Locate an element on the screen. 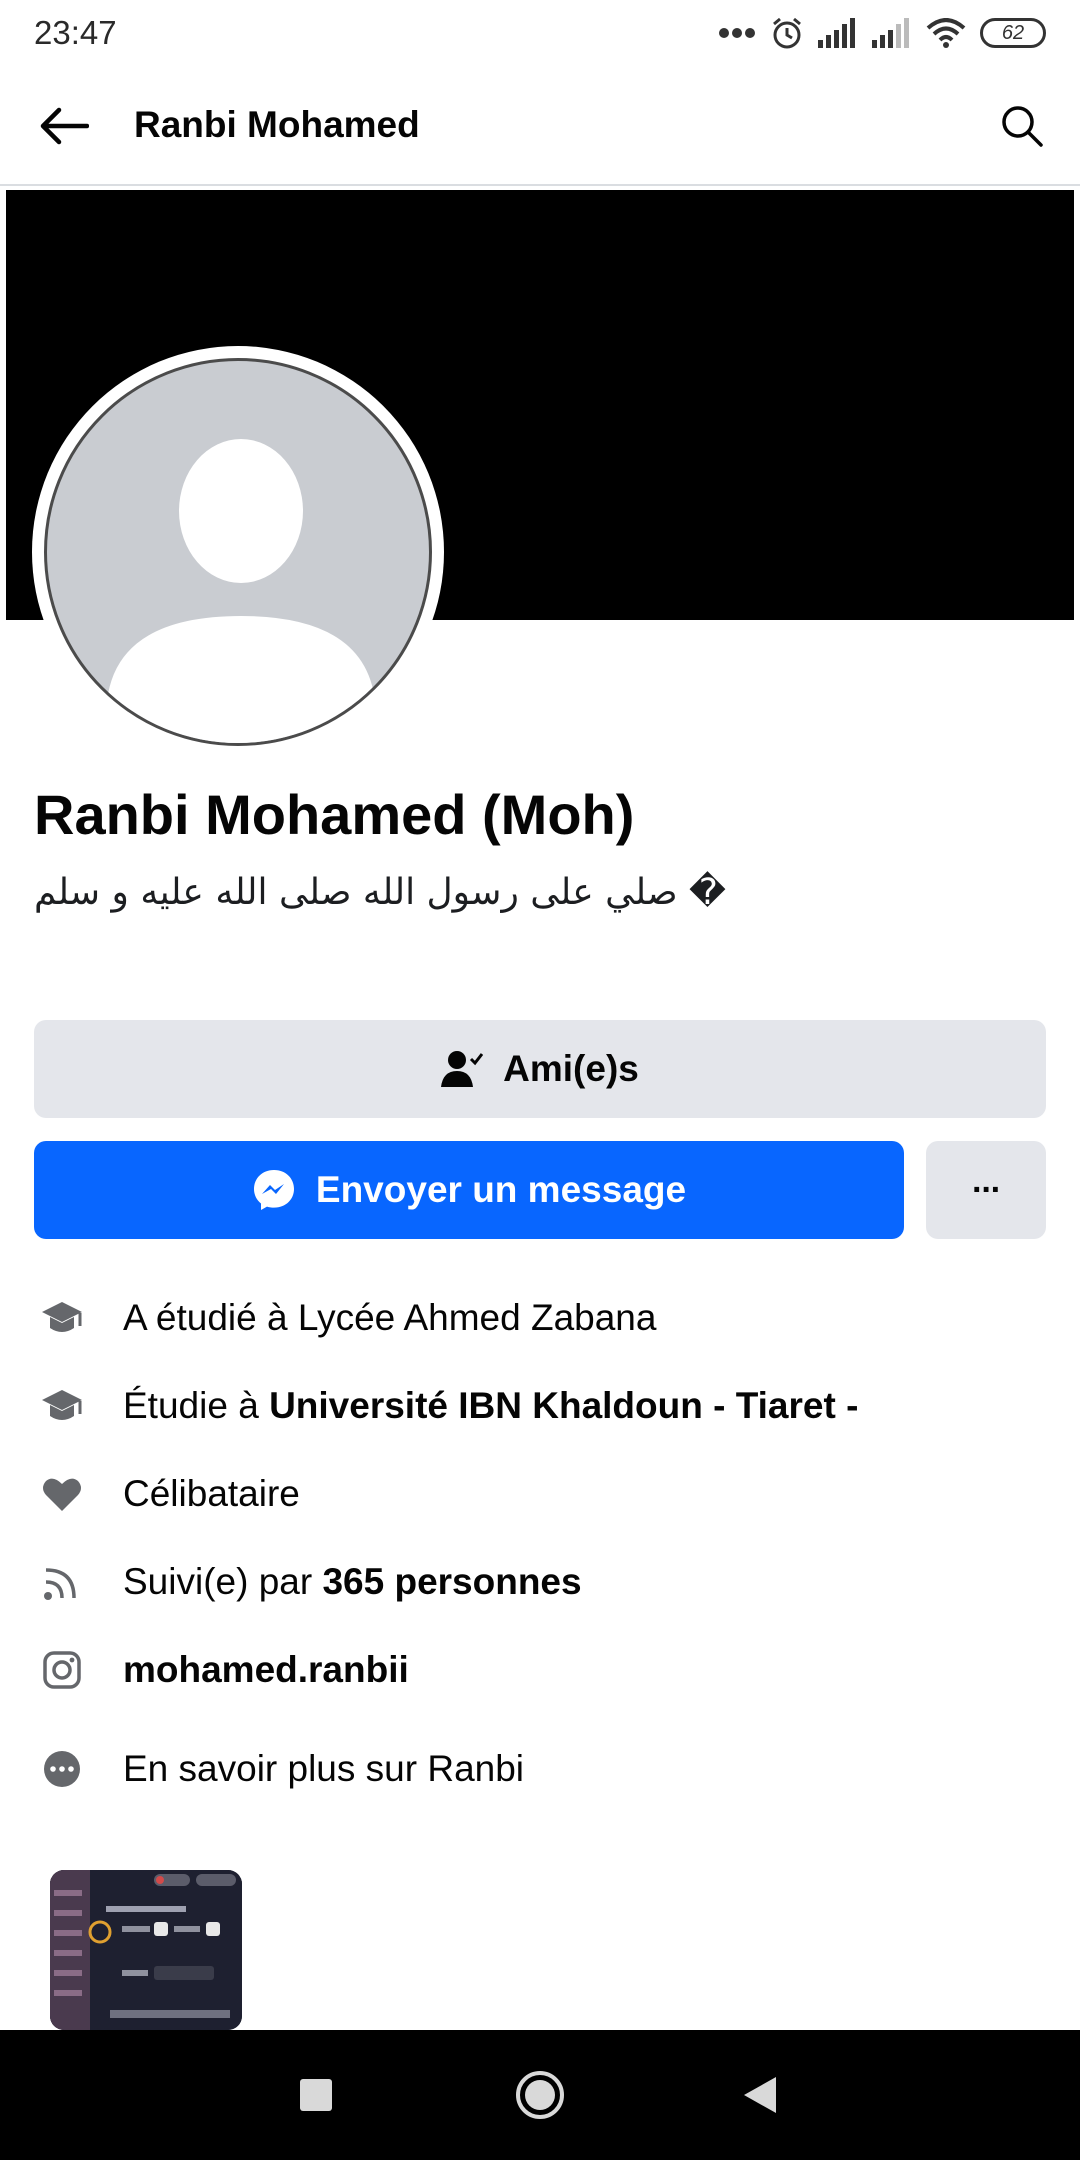 Image resolution: width=1080 pixels, height=2160 pixels. status-bar: 23:47 62 is located at coordinates (540, 33).